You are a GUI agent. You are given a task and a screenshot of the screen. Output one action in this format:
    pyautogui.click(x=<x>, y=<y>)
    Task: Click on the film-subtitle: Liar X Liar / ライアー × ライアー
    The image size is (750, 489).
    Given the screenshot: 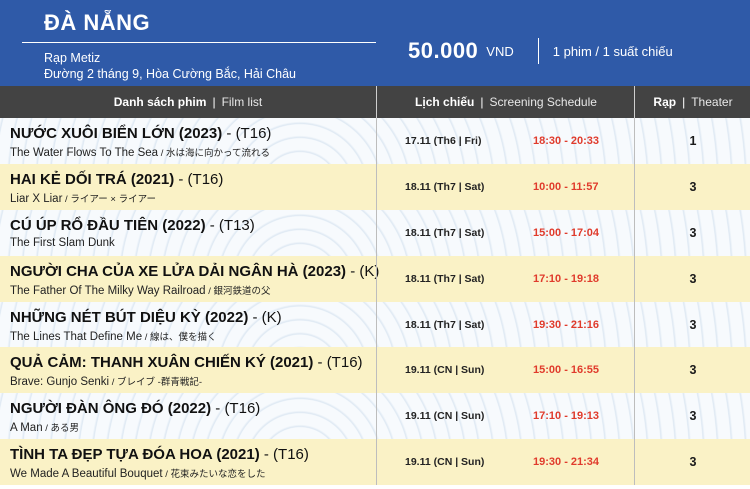 What is the action you would take?
    pyautogui.click(x=83, y=198)
    